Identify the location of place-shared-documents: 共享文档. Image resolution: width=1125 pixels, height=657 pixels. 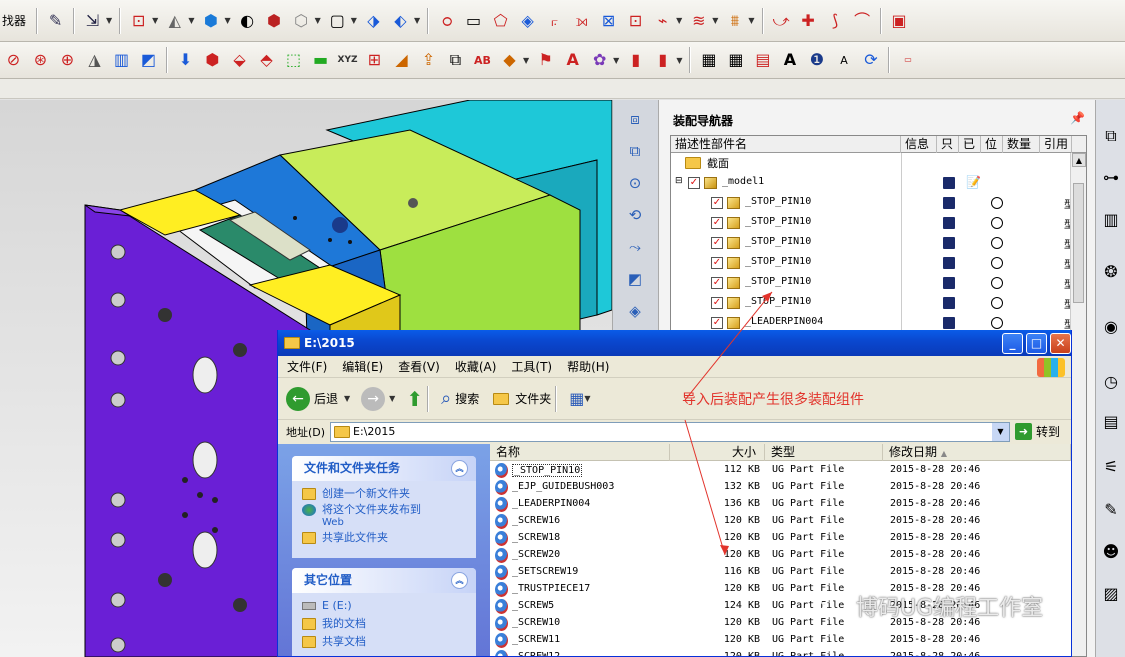
(384, 642).